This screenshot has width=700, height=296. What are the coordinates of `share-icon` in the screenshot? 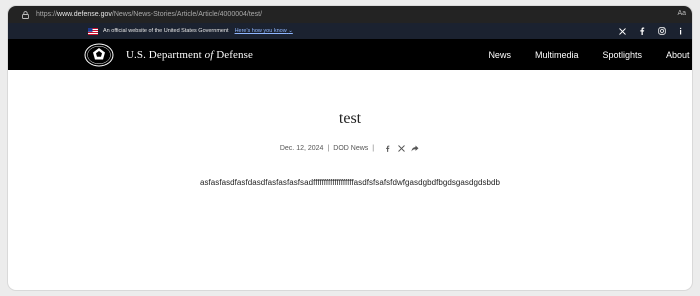 It's located at (415, 148).